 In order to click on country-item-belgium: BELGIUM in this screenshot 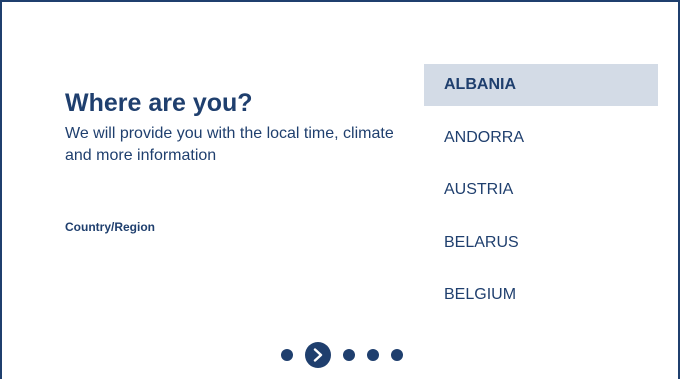, I will do `click(541, 295)`.